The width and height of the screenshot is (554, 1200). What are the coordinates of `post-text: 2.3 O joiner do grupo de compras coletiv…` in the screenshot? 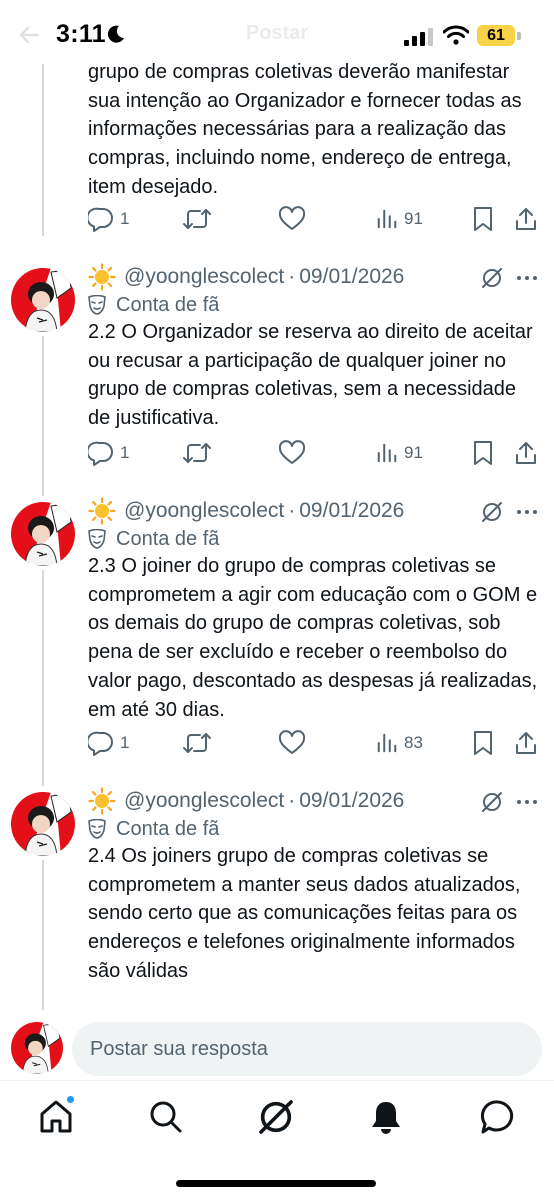 It's located at (313, 638).